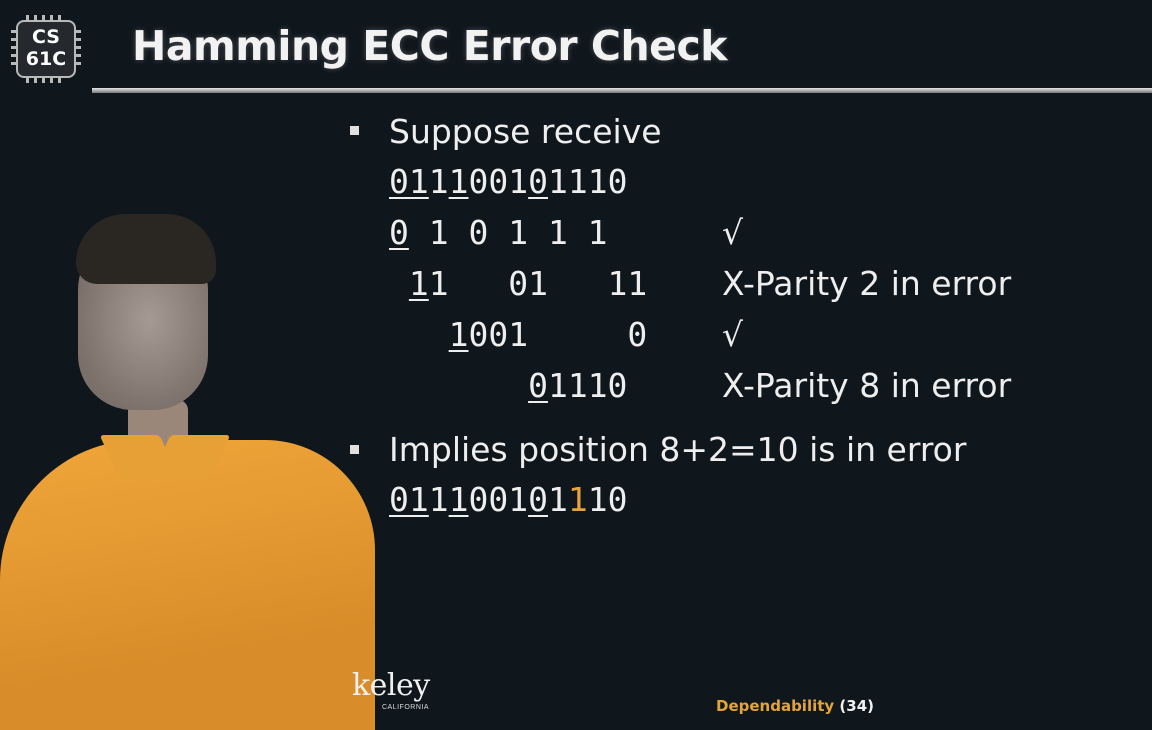 The image size is (1152, 730). I want to click on title-rule, so click(622, 90).